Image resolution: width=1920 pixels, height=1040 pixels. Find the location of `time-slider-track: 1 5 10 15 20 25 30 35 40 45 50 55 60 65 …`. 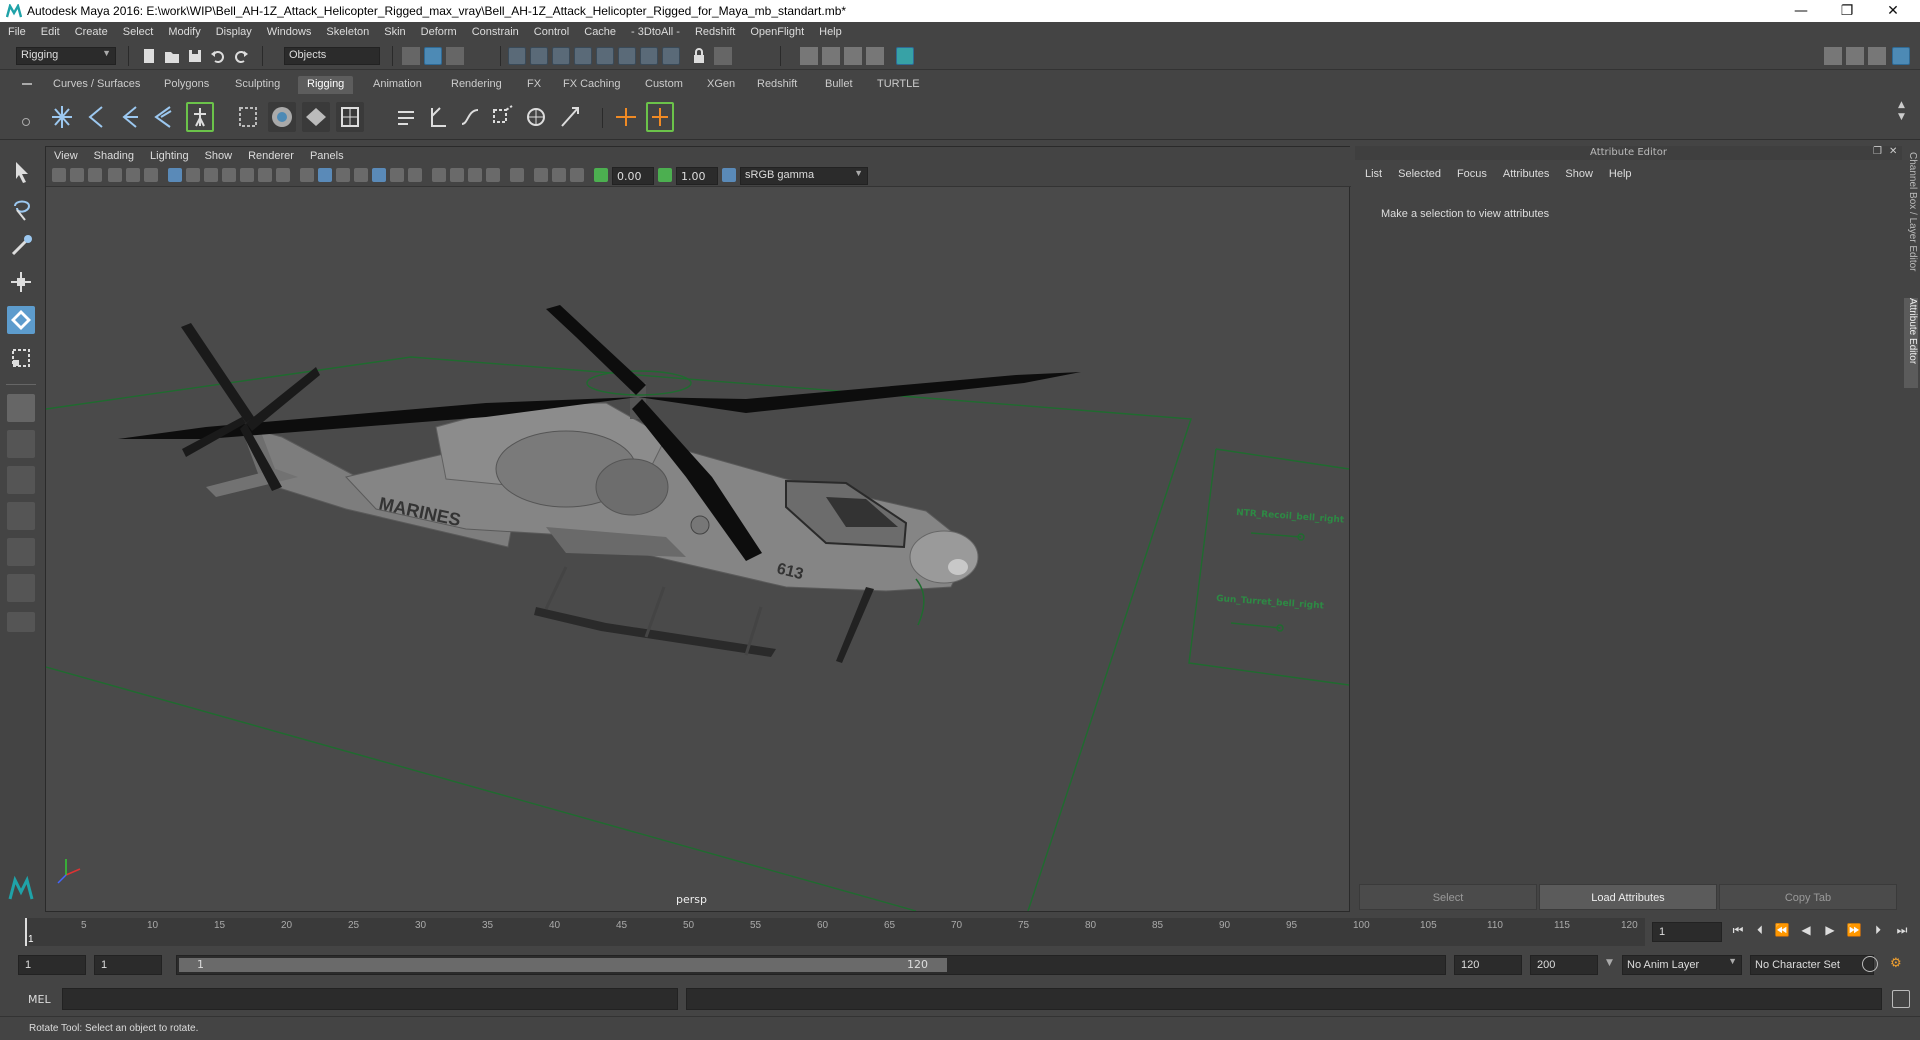

time-slider-track: 1 5 10 15 20 25 30 35 40 45 50 55 60 65 … is located at coordinates (835, 932).